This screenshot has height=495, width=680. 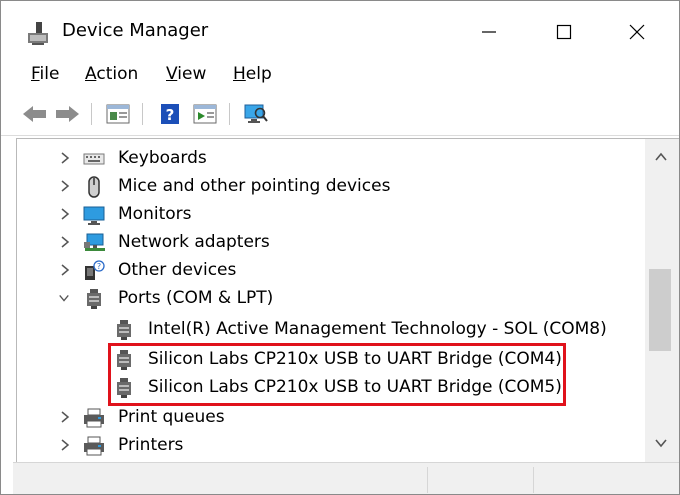 What do you see at coordinates (196, 298) in the screenshot?
I see `tree-item-label: Ports (COM & LPT)` at bounding box center [196, 298].